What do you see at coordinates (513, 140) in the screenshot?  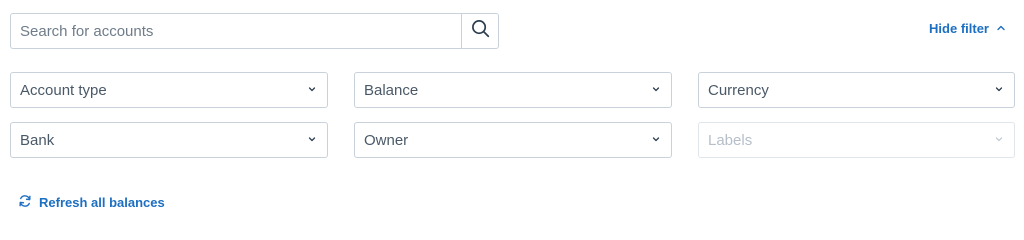 I see `owner-select: Owner` at bounding box center [513, 140].